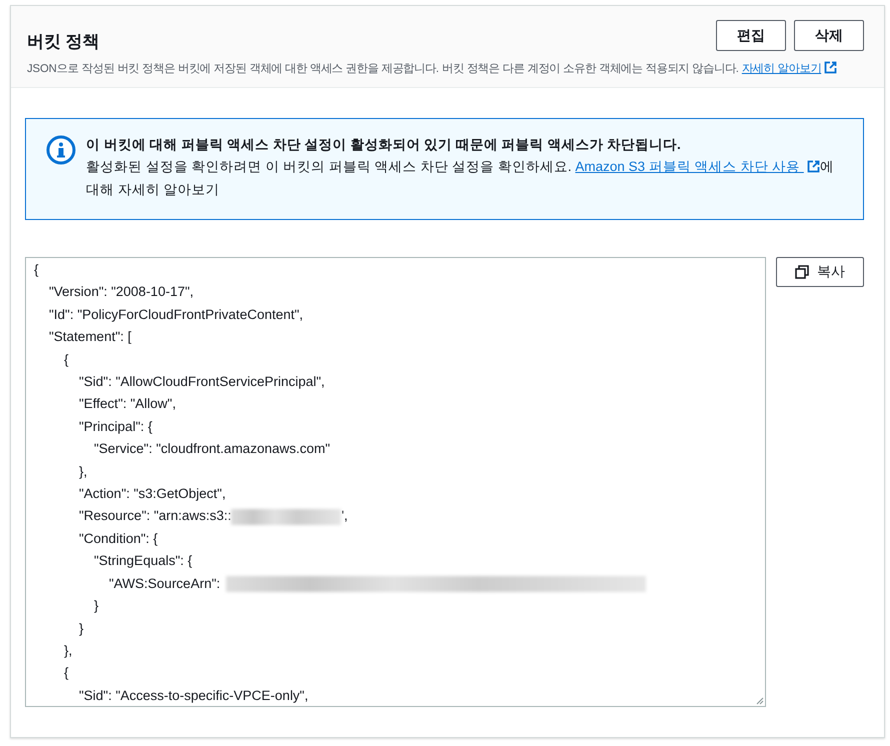  Describe the element at coordinates (760, 701) in the screenshot. I see `resize-handle-icon` at that location.